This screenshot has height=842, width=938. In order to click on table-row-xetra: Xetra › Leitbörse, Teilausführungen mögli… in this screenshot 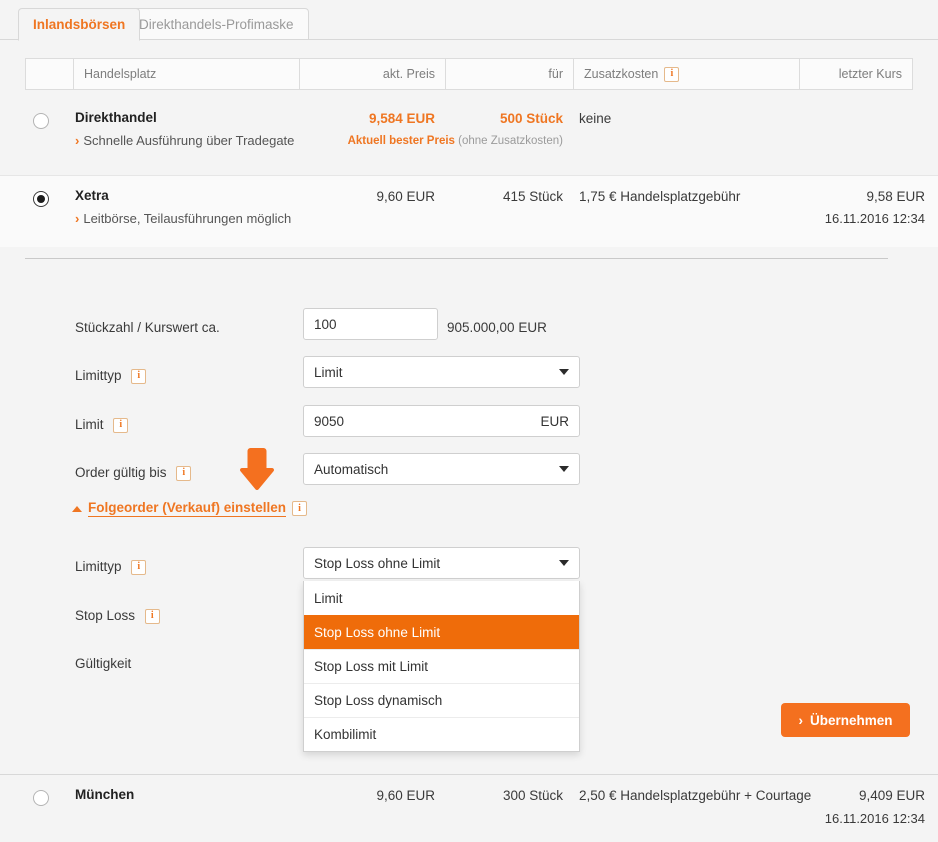, I will do `click(469, 211)`.